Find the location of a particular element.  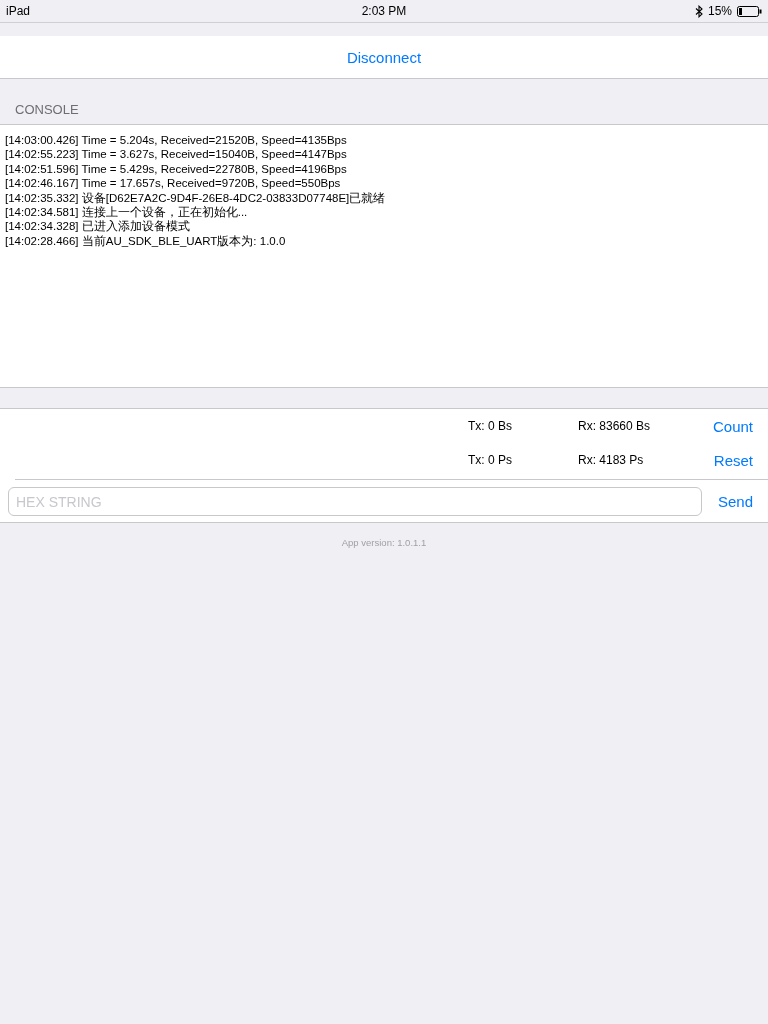

stat-button: Count is located at coordinates (732, 426).